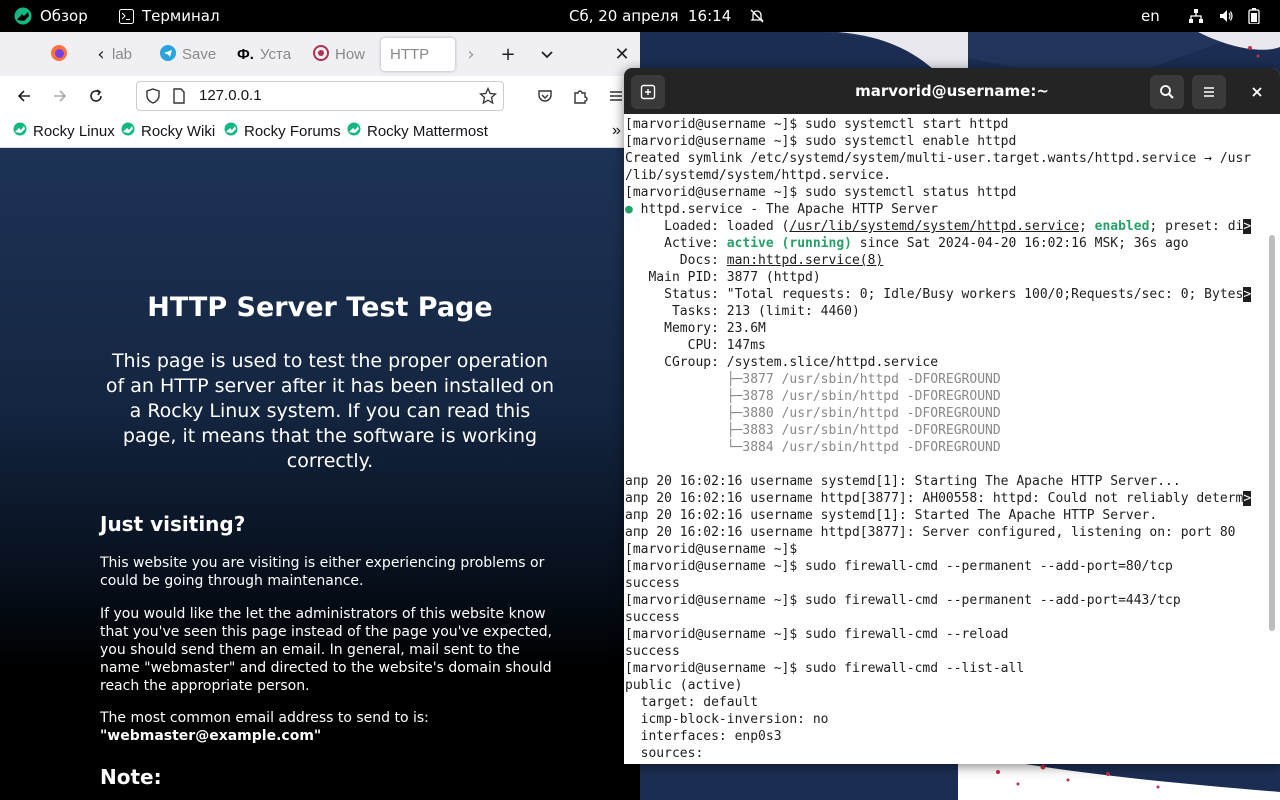 This screenshot has height=800, width=1280. I want to click on bookmark-rocky-forums: Rocky Forums, so click(282, 131).